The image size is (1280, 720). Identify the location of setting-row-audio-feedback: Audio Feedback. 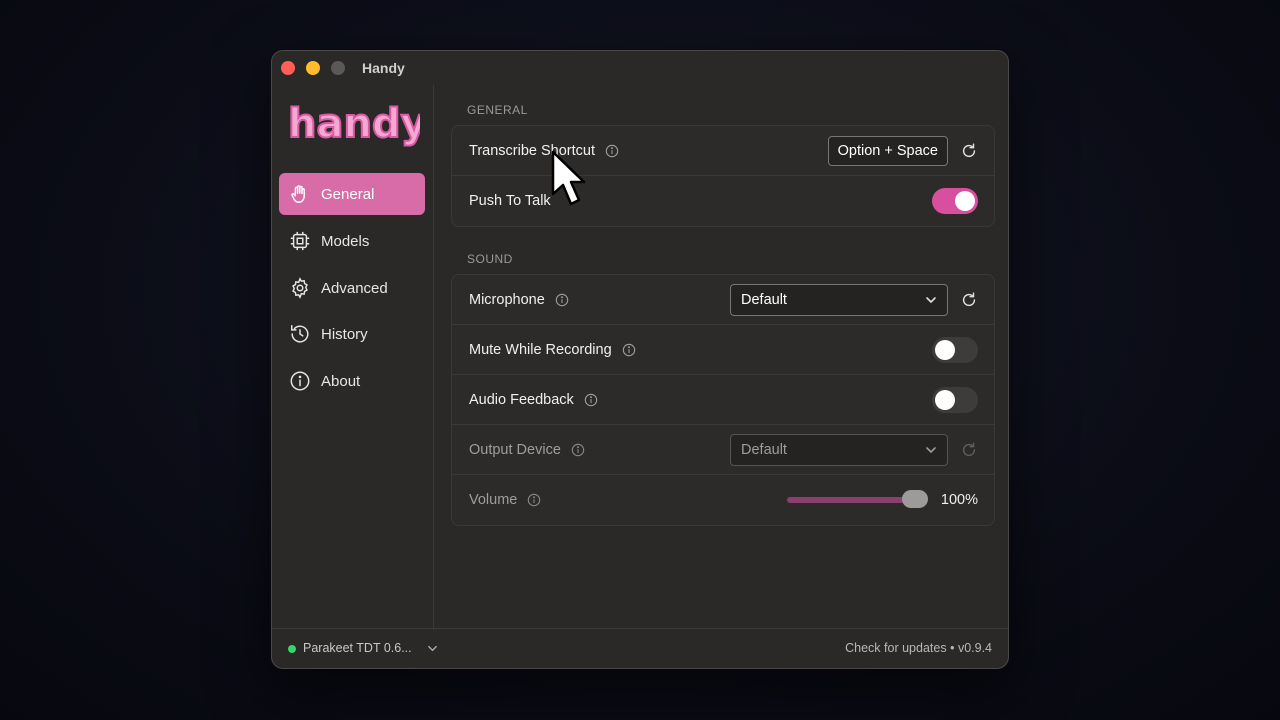
(723, 400).